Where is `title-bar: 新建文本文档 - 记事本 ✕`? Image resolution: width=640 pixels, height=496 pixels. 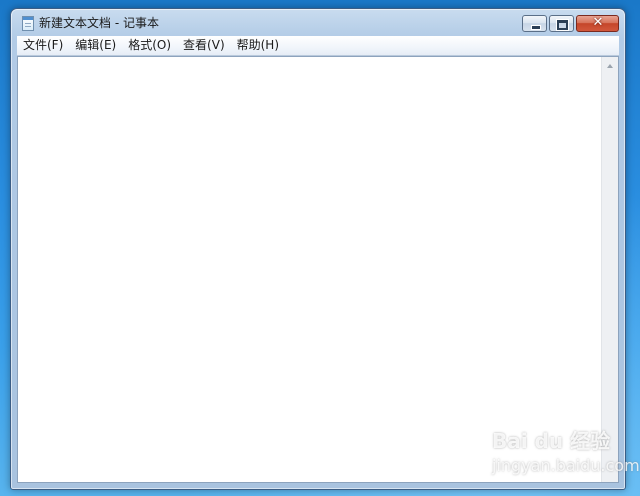
title-bar: 新建文本文档 - 记事本 ✕ is located at coordinates (318, 23).